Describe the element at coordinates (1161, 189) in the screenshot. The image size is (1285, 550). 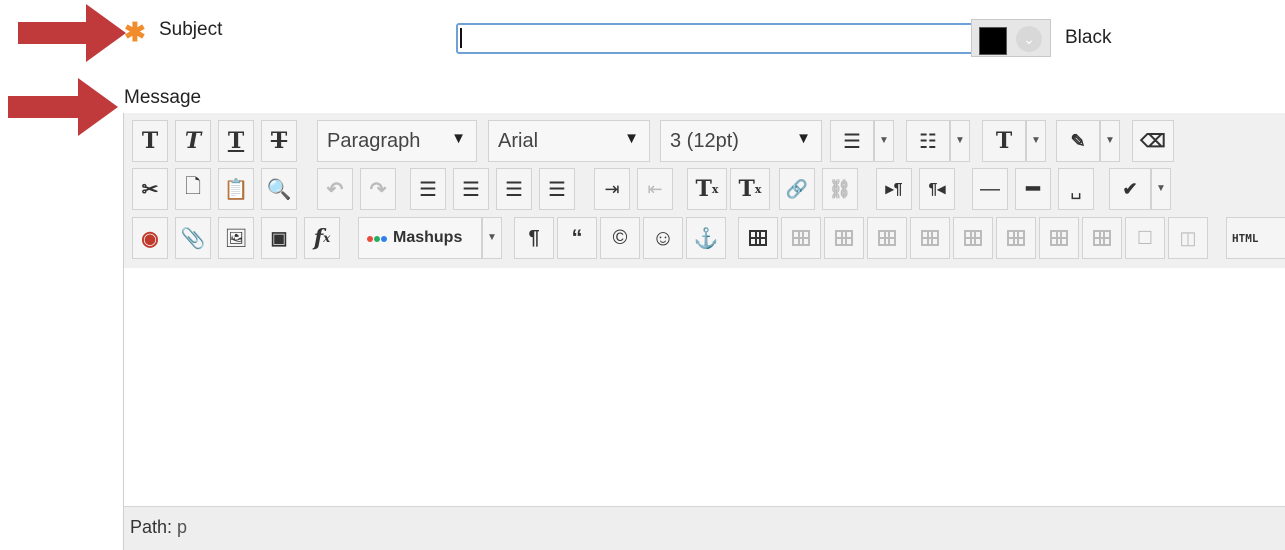
I see `spellcheck-dropdown: ▼` at that location.